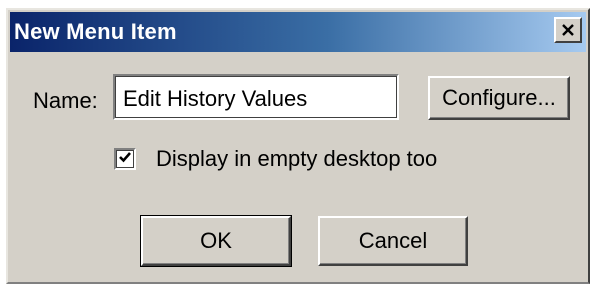  What do you see at coordinates (216, 241) in the screenshot?
I see `ok-button: OK` at bounding box center [216, 241].